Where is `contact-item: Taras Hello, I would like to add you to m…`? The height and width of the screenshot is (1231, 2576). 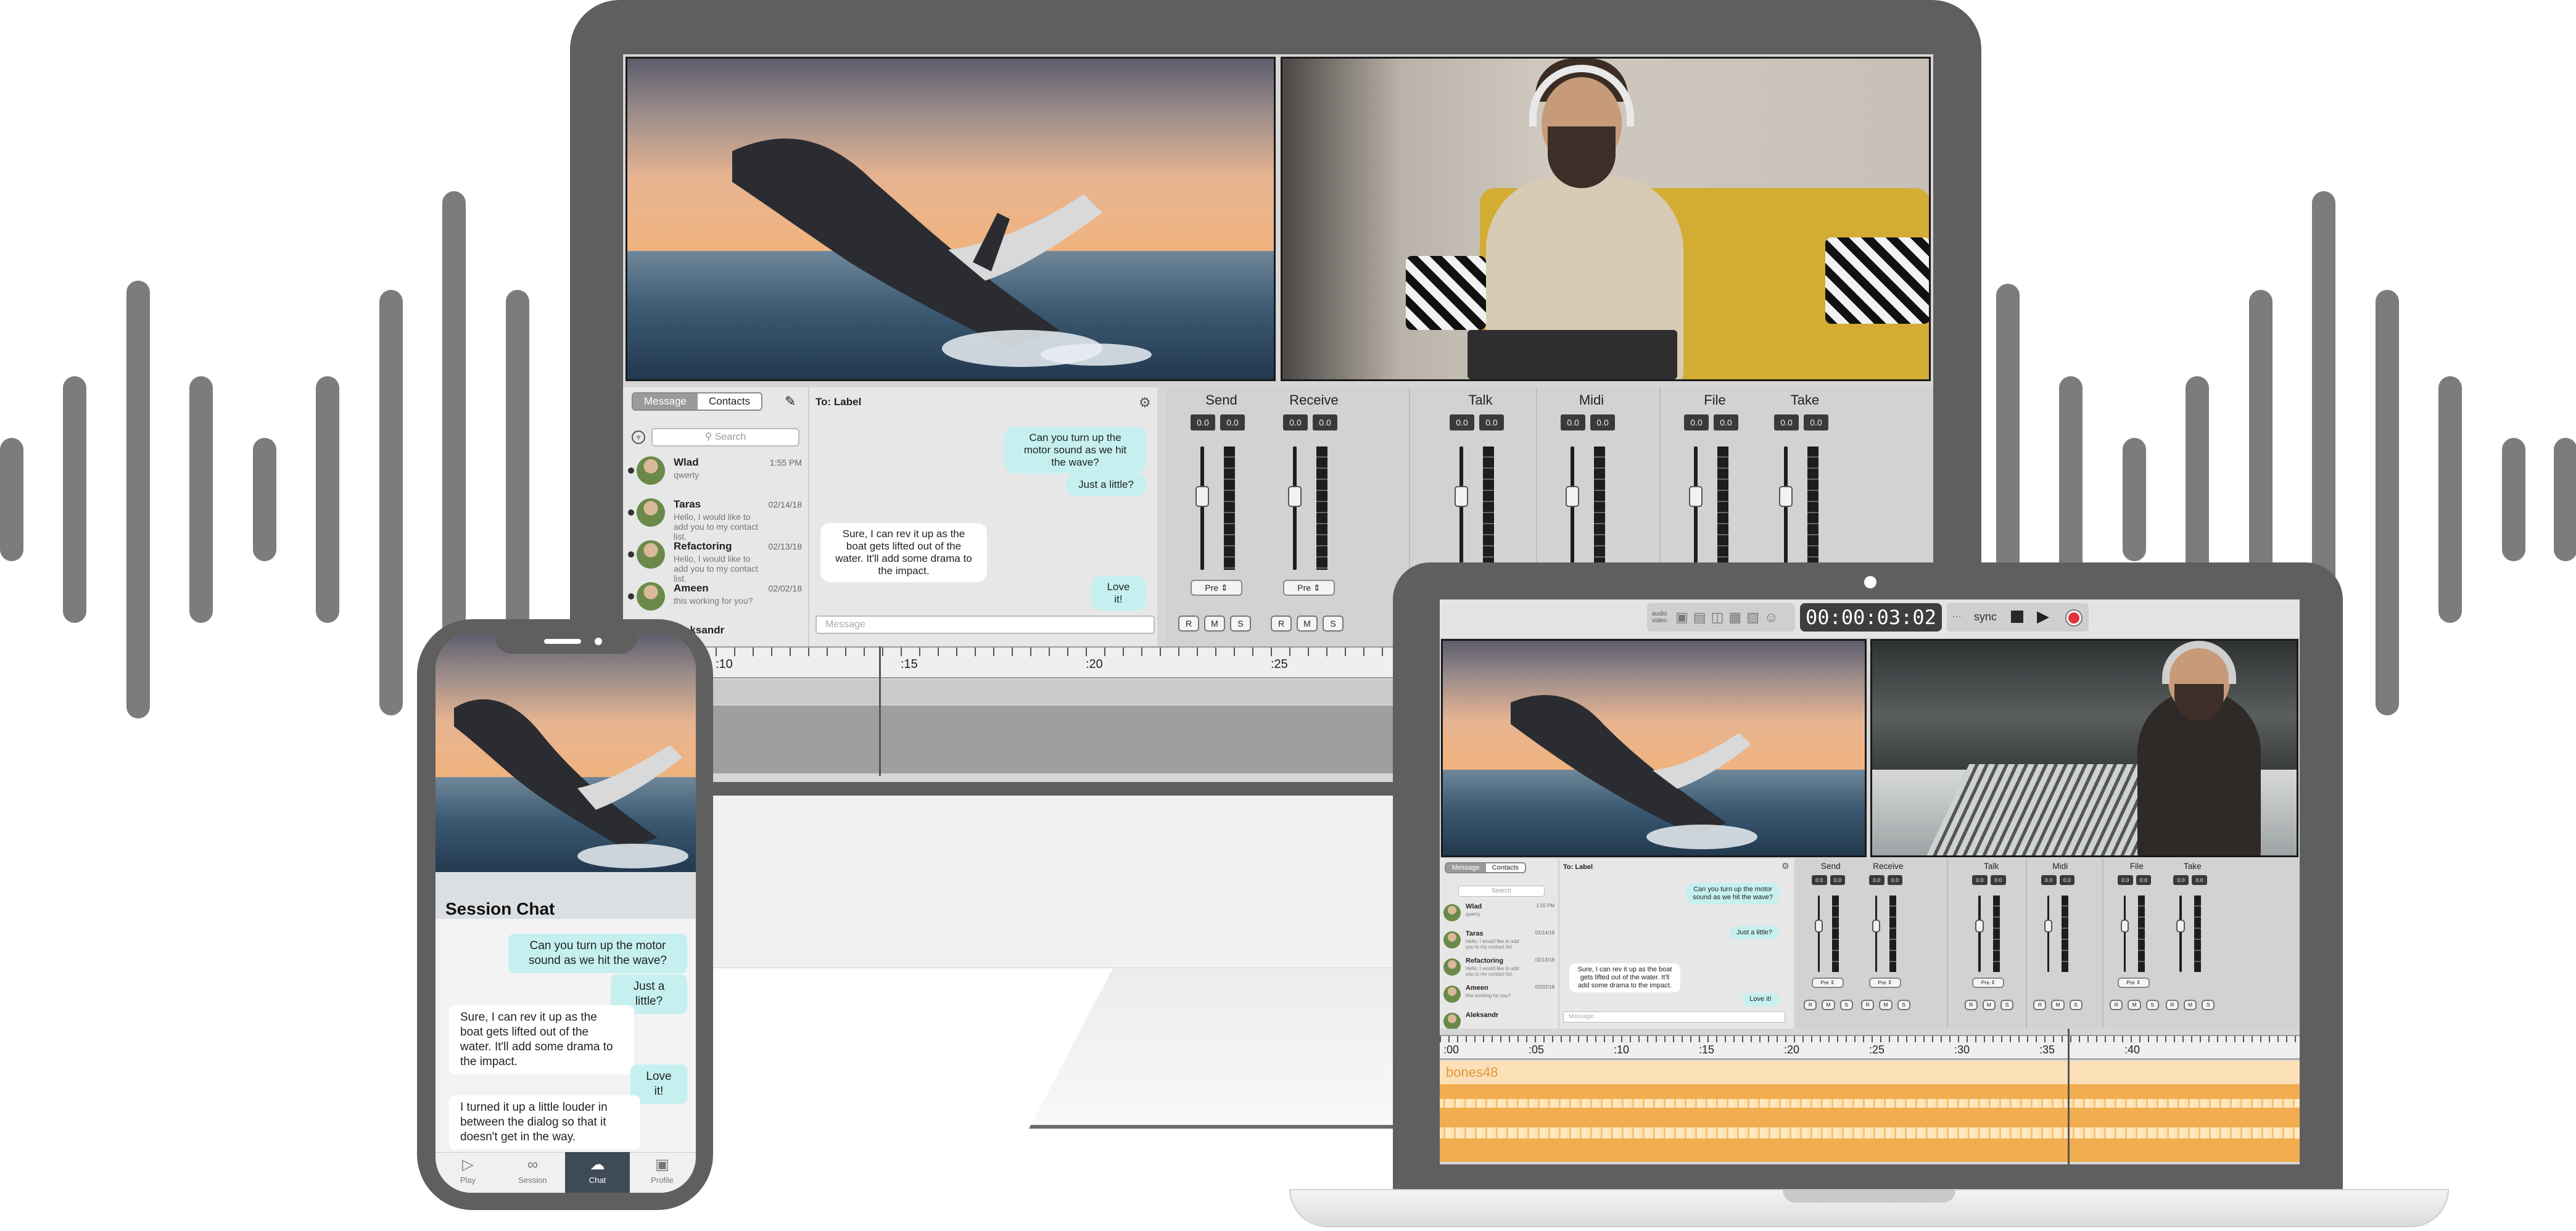
contact-item: Taras Hello, I would like to add you to m… is located at coordinates (1498, 942).